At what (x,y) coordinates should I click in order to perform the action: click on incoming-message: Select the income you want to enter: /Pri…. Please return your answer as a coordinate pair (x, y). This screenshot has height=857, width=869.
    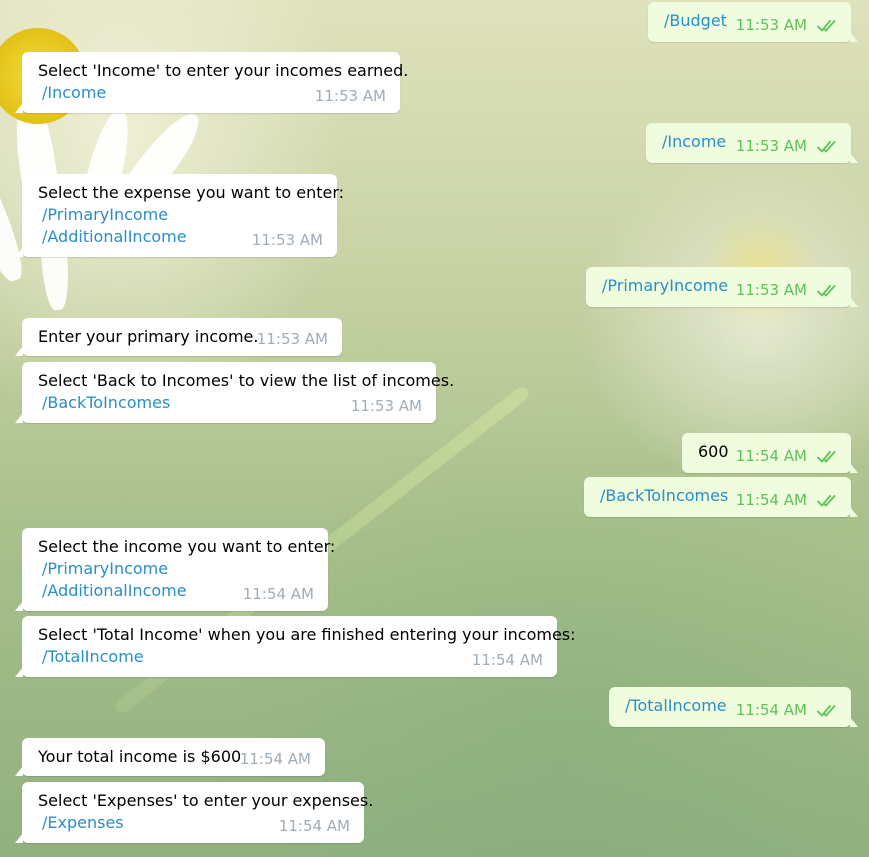
    Looking at the image, I should click on (175, 569).